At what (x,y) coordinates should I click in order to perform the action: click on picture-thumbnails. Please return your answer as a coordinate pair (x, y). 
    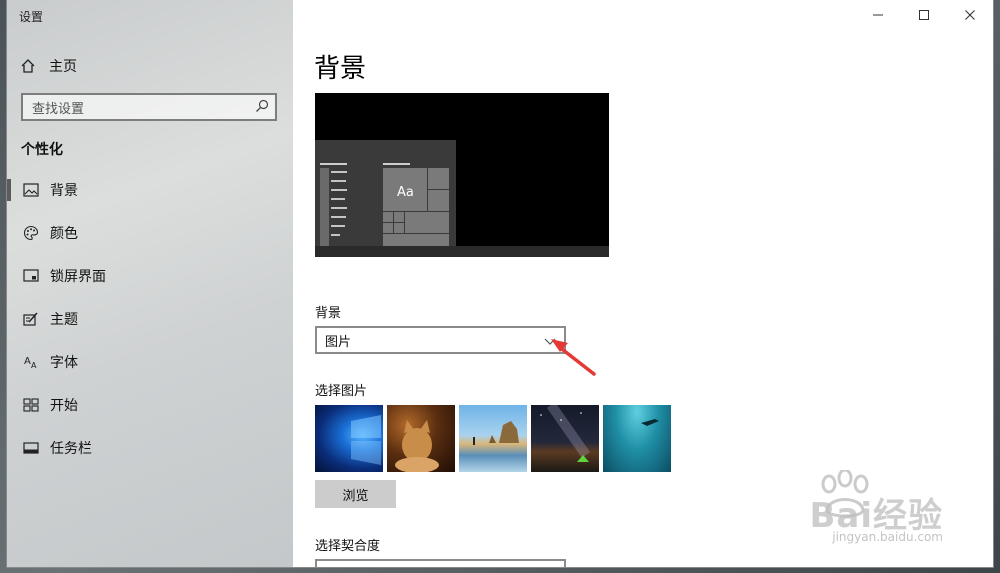
    Looking at the image, I should click on (493, 438).